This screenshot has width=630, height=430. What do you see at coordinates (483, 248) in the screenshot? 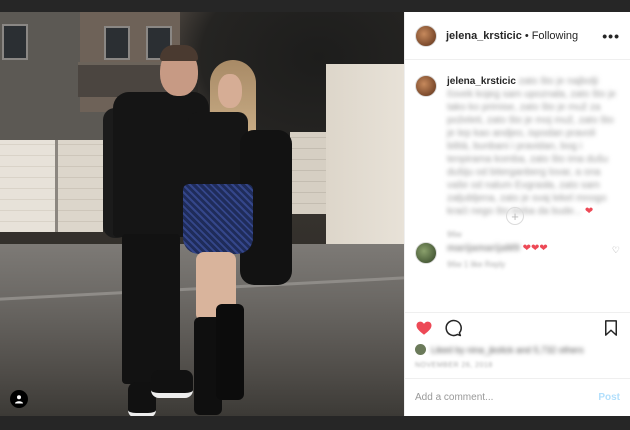
I see `comment-username: marijamarijaM9` at bounding box center [483, 248].